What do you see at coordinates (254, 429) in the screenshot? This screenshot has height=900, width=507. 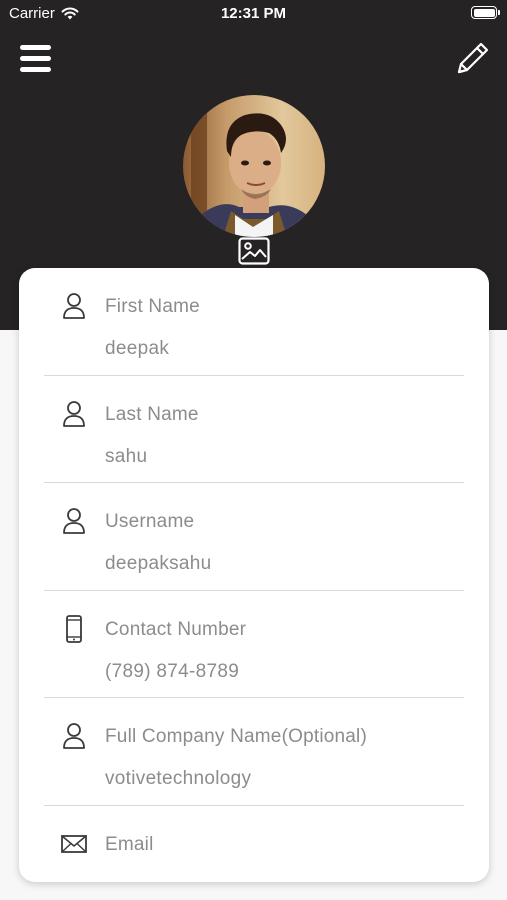 I see `last-name-field: Last Name sahu` at bounding box center [254, 429].